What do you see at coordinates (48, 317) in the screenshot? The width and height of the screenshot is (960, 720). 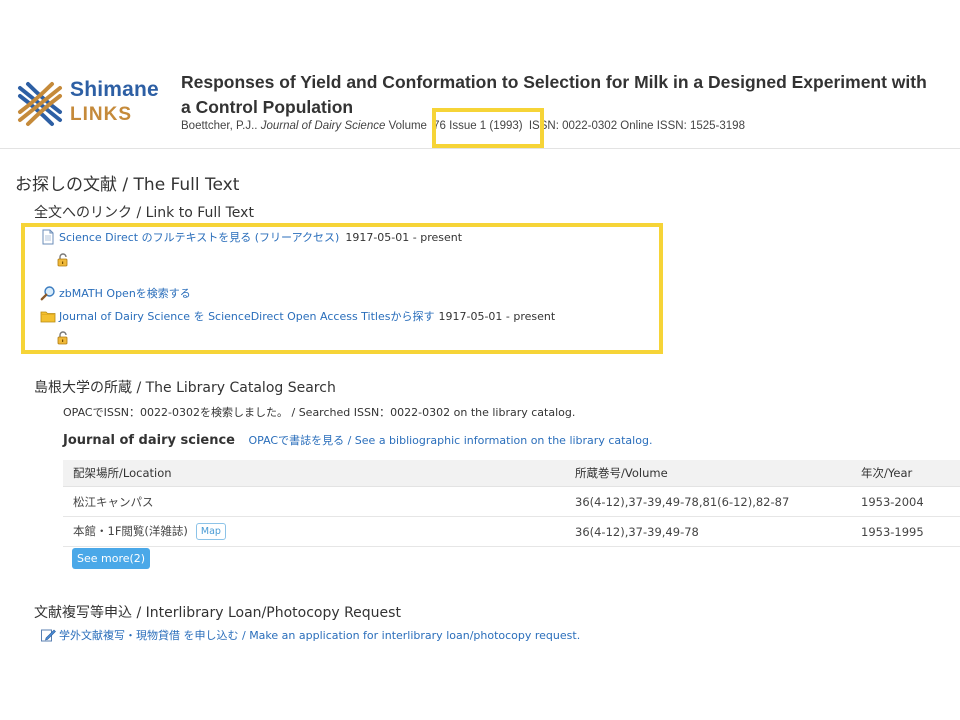 I see `folder-icon` at bounding box center [48, 317].